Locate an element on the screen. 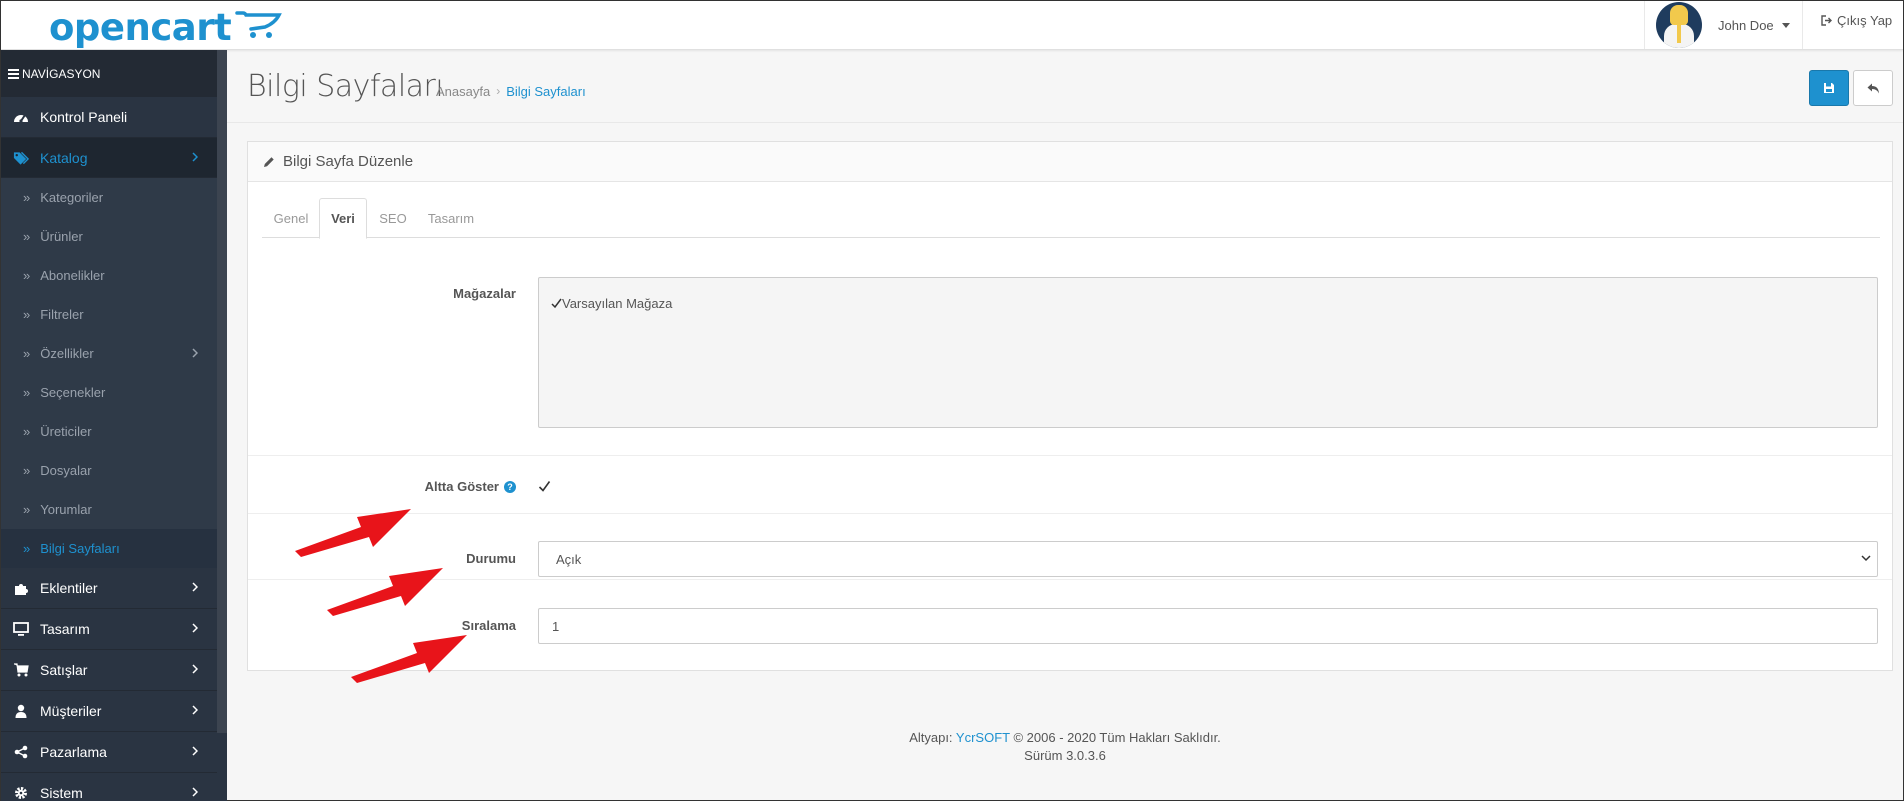 The width and height of the screenshot is (1904, 801). tab-seo: SEO is located at coordinates (393, 218).